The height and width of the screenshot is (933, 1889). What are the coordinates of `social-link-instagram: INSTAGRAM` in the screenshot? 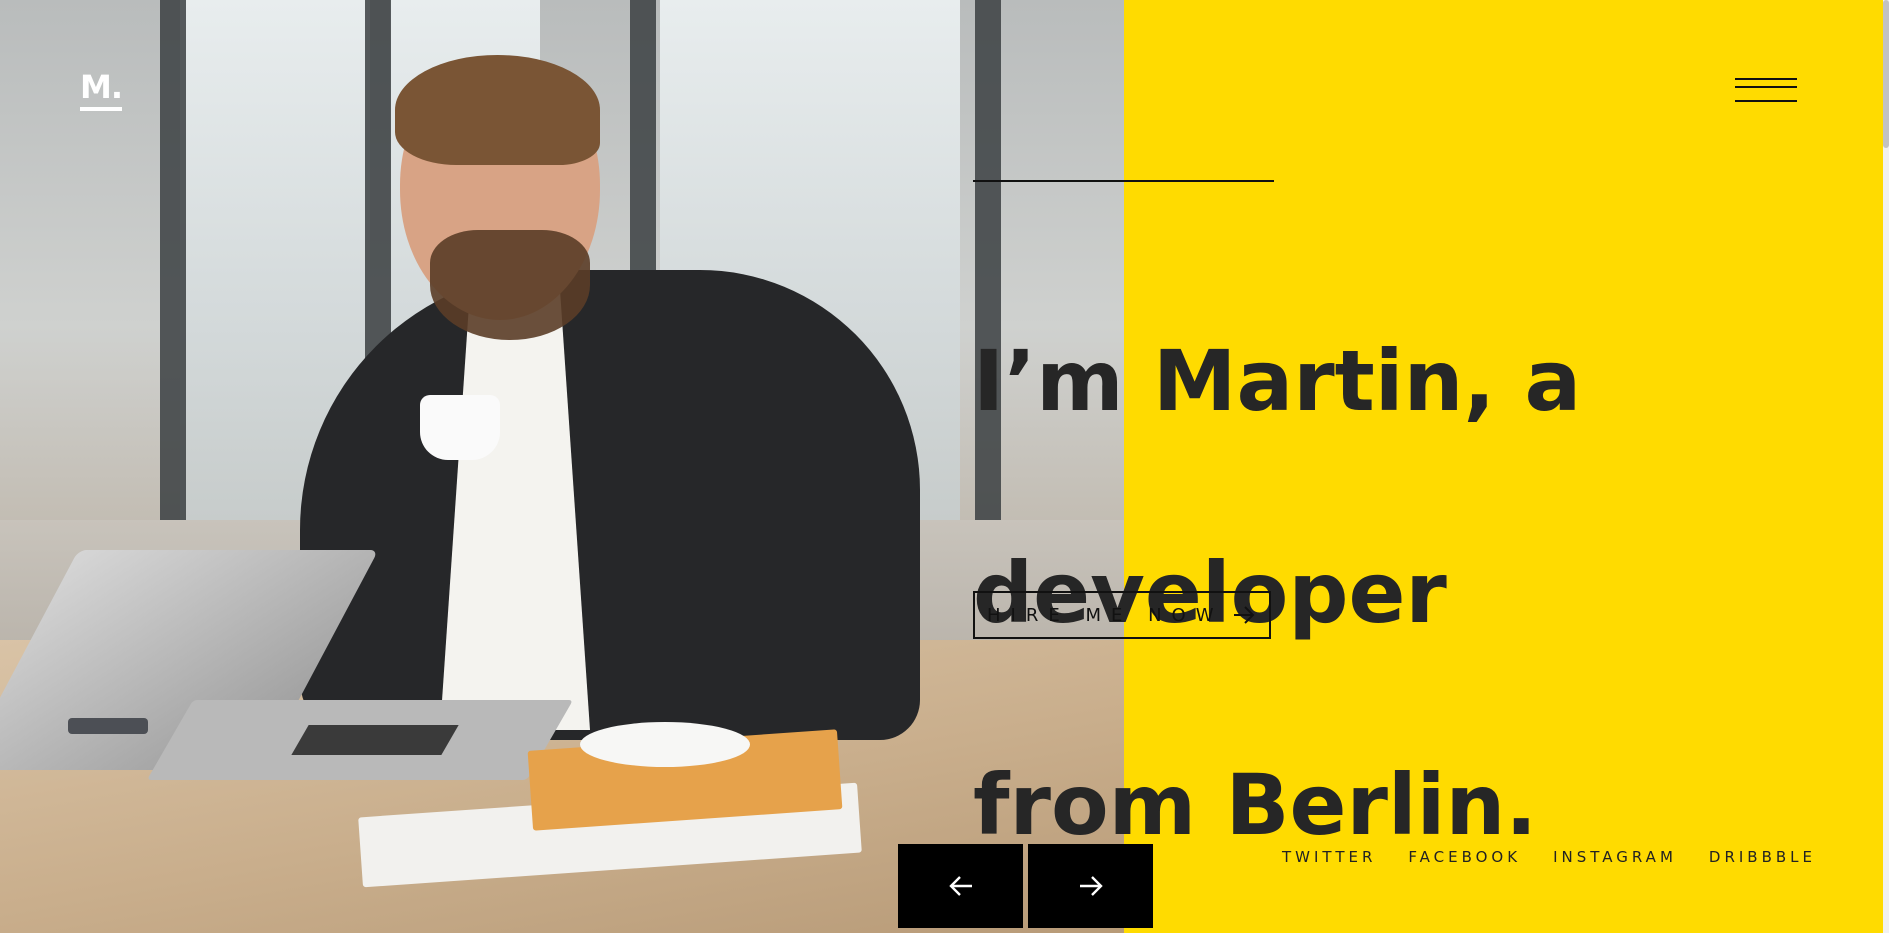 It's located at (1615, 857).